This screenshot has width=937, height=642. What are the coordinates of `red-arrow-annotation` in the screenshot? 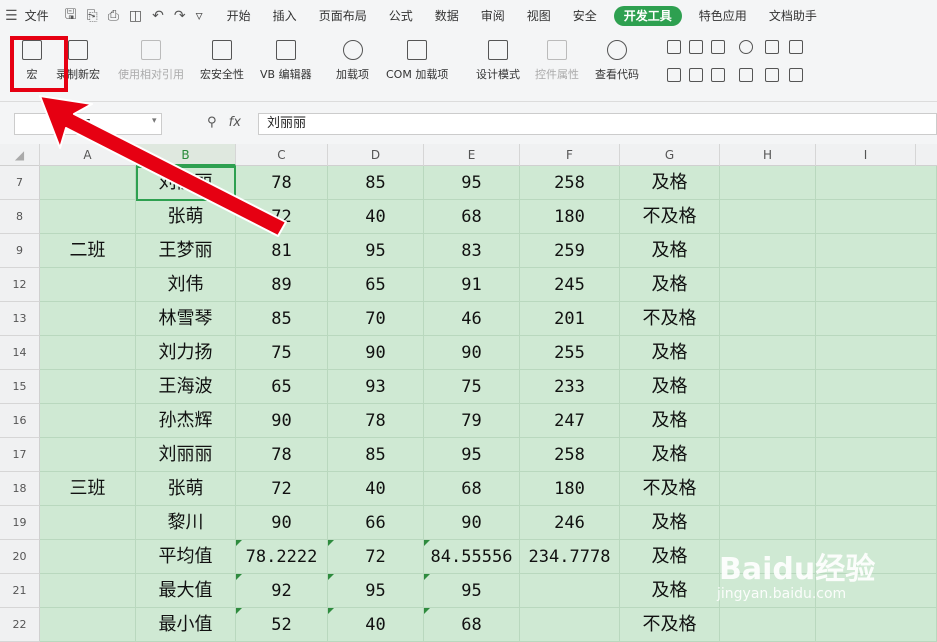 It's located at (163, 166).